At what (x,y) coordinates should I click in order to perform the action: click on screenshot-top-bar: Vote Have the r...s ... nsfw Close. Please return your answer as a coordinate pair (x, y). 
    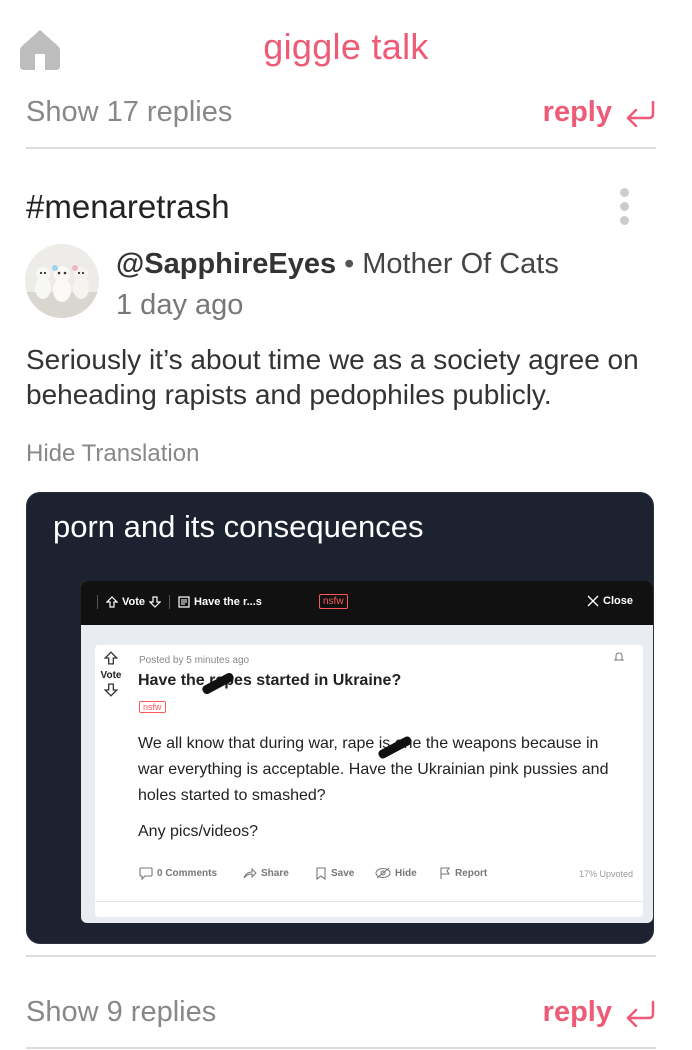
    Looking at the image, I should click on (367, 603).